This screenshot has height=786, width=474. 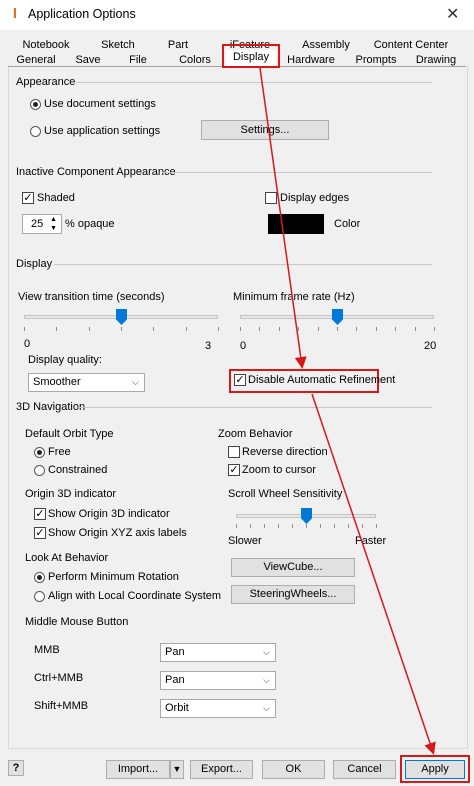 I want to click on arrow-to-refinement, so click(x=283, y=218).